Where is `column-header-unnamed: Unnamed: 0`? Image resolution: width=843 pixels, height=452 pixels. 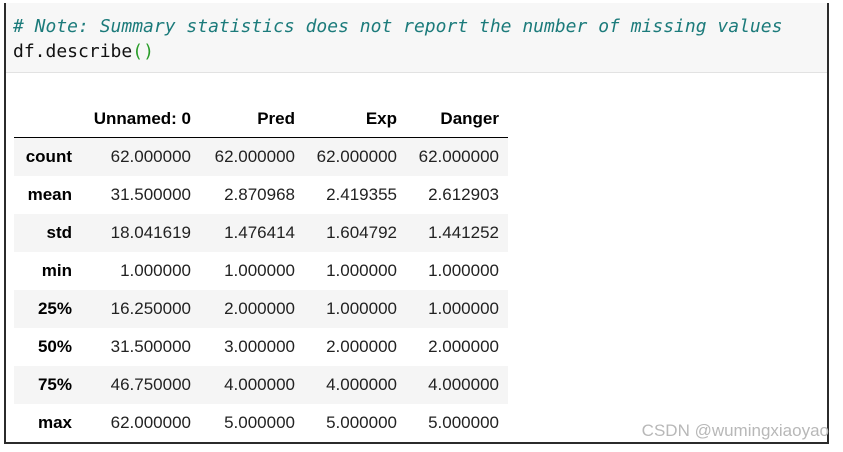
column-header-unnamed: Unnamed: 0 is located at coordinates (139, 119).